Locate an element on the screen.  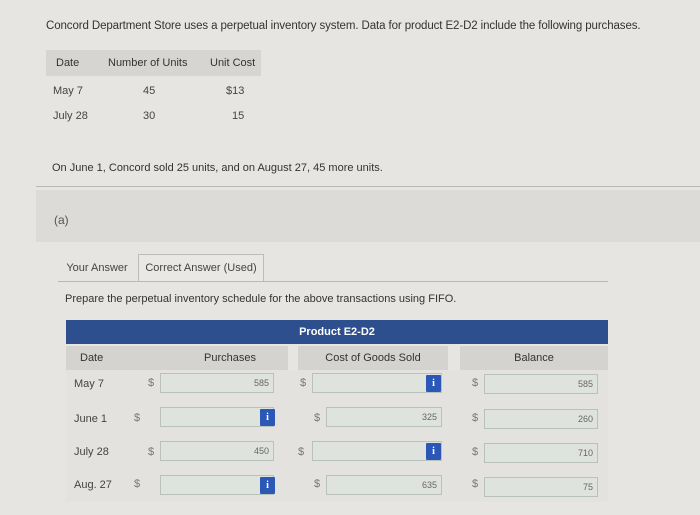
balance-field: 585 is located at coordinates (541, 384).